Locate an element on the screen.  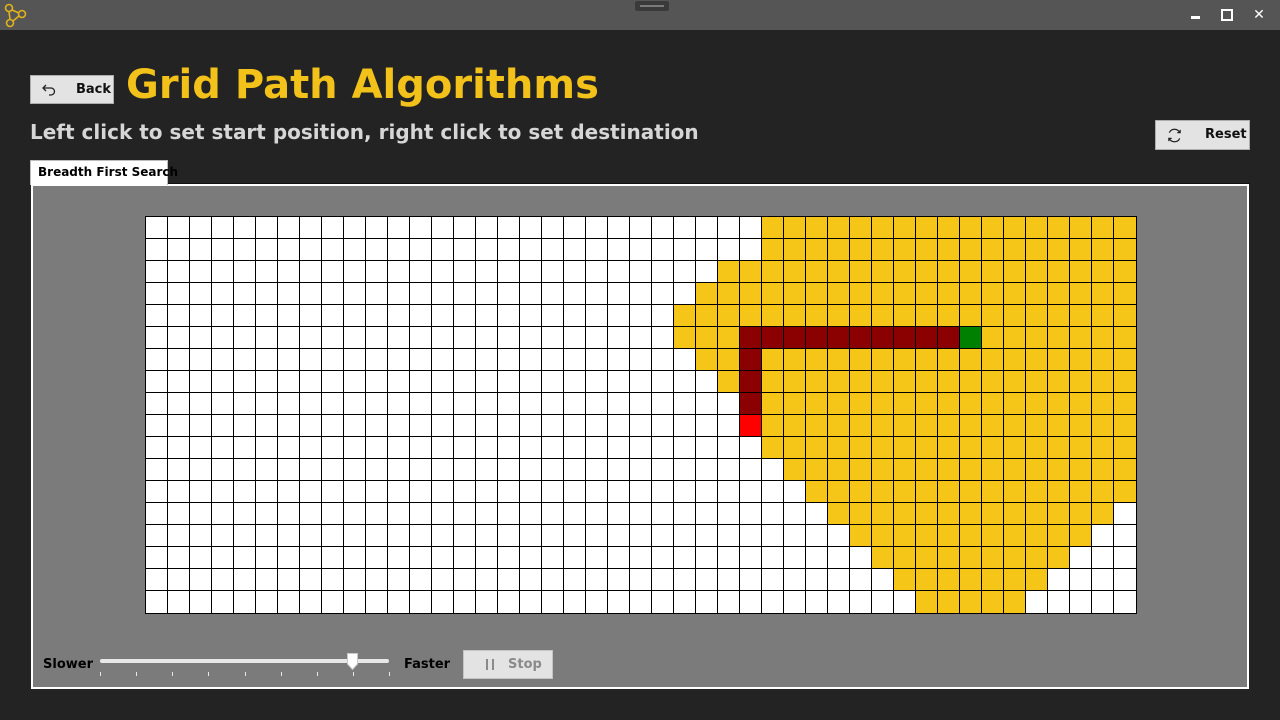
grid-cell-path is located at coordinates (883, 338).